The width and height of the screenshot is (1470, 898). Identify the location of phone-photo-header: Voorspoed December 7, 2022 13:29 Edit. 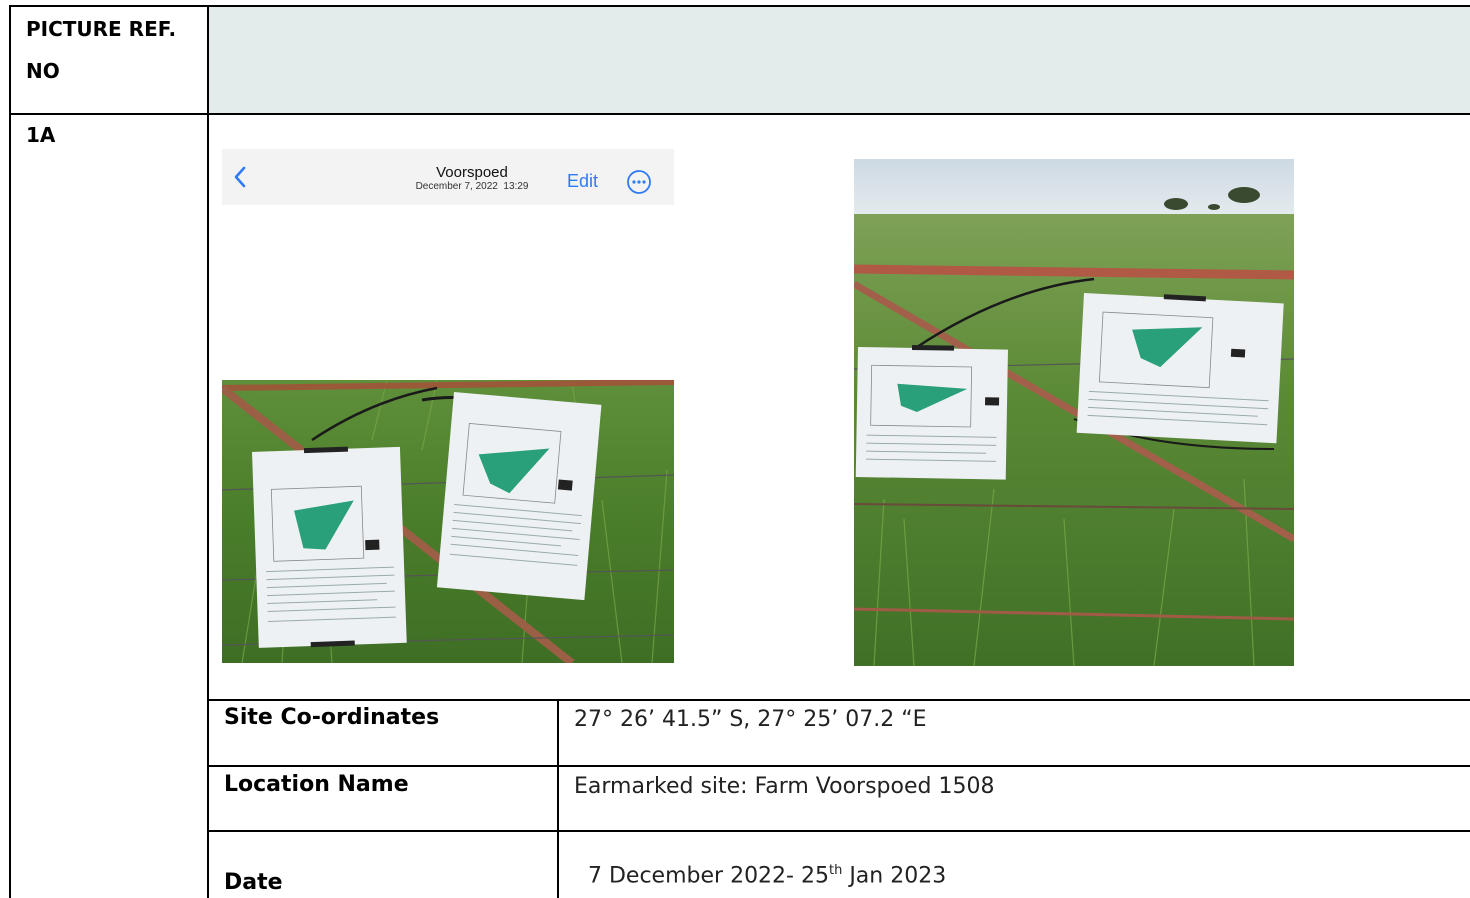
(448, 177).